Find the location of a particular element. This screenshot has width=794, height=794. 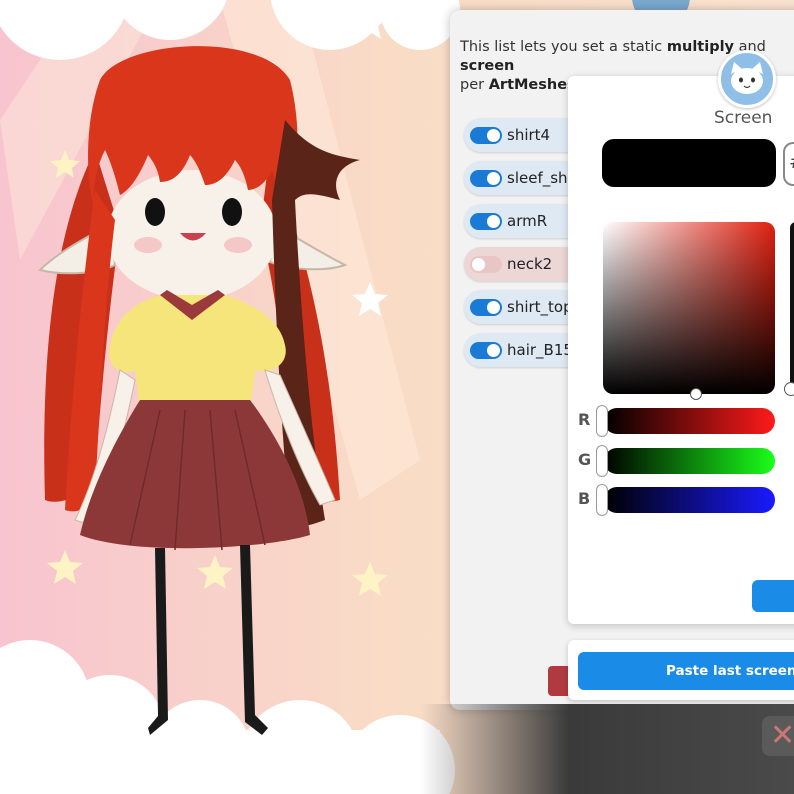

blue-slider-thumb is located at coordinates (602, 500).